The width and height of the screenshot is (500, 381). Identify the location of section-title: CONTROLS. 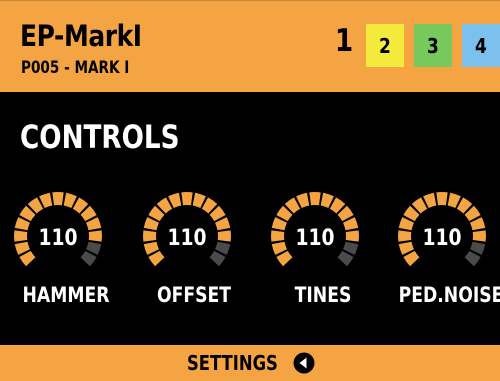
(100, 137).